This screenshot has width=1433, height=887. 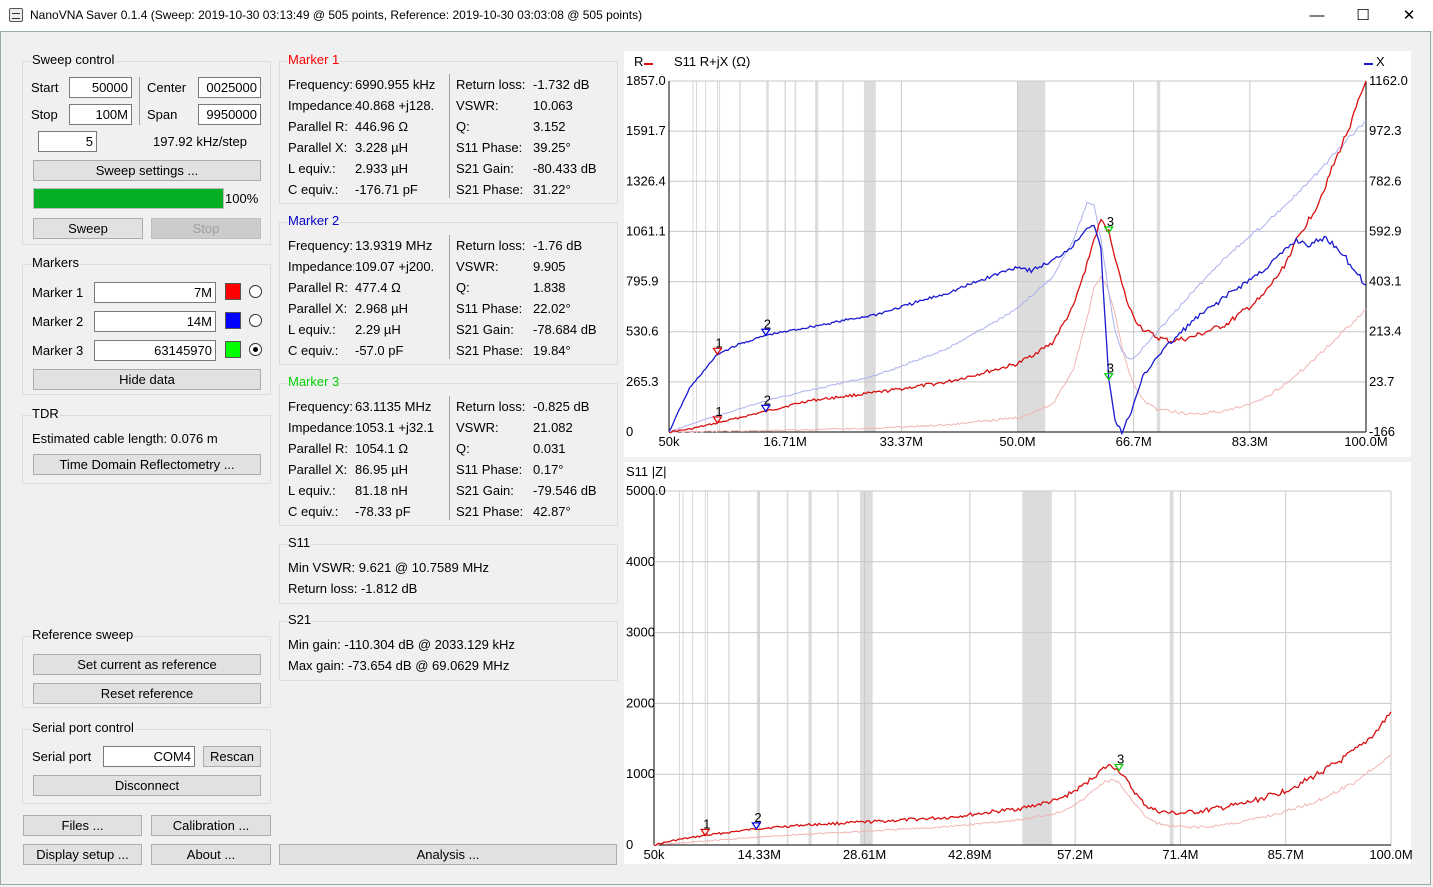 I want to click on marker-2-radio, so click(x=255, y=320).